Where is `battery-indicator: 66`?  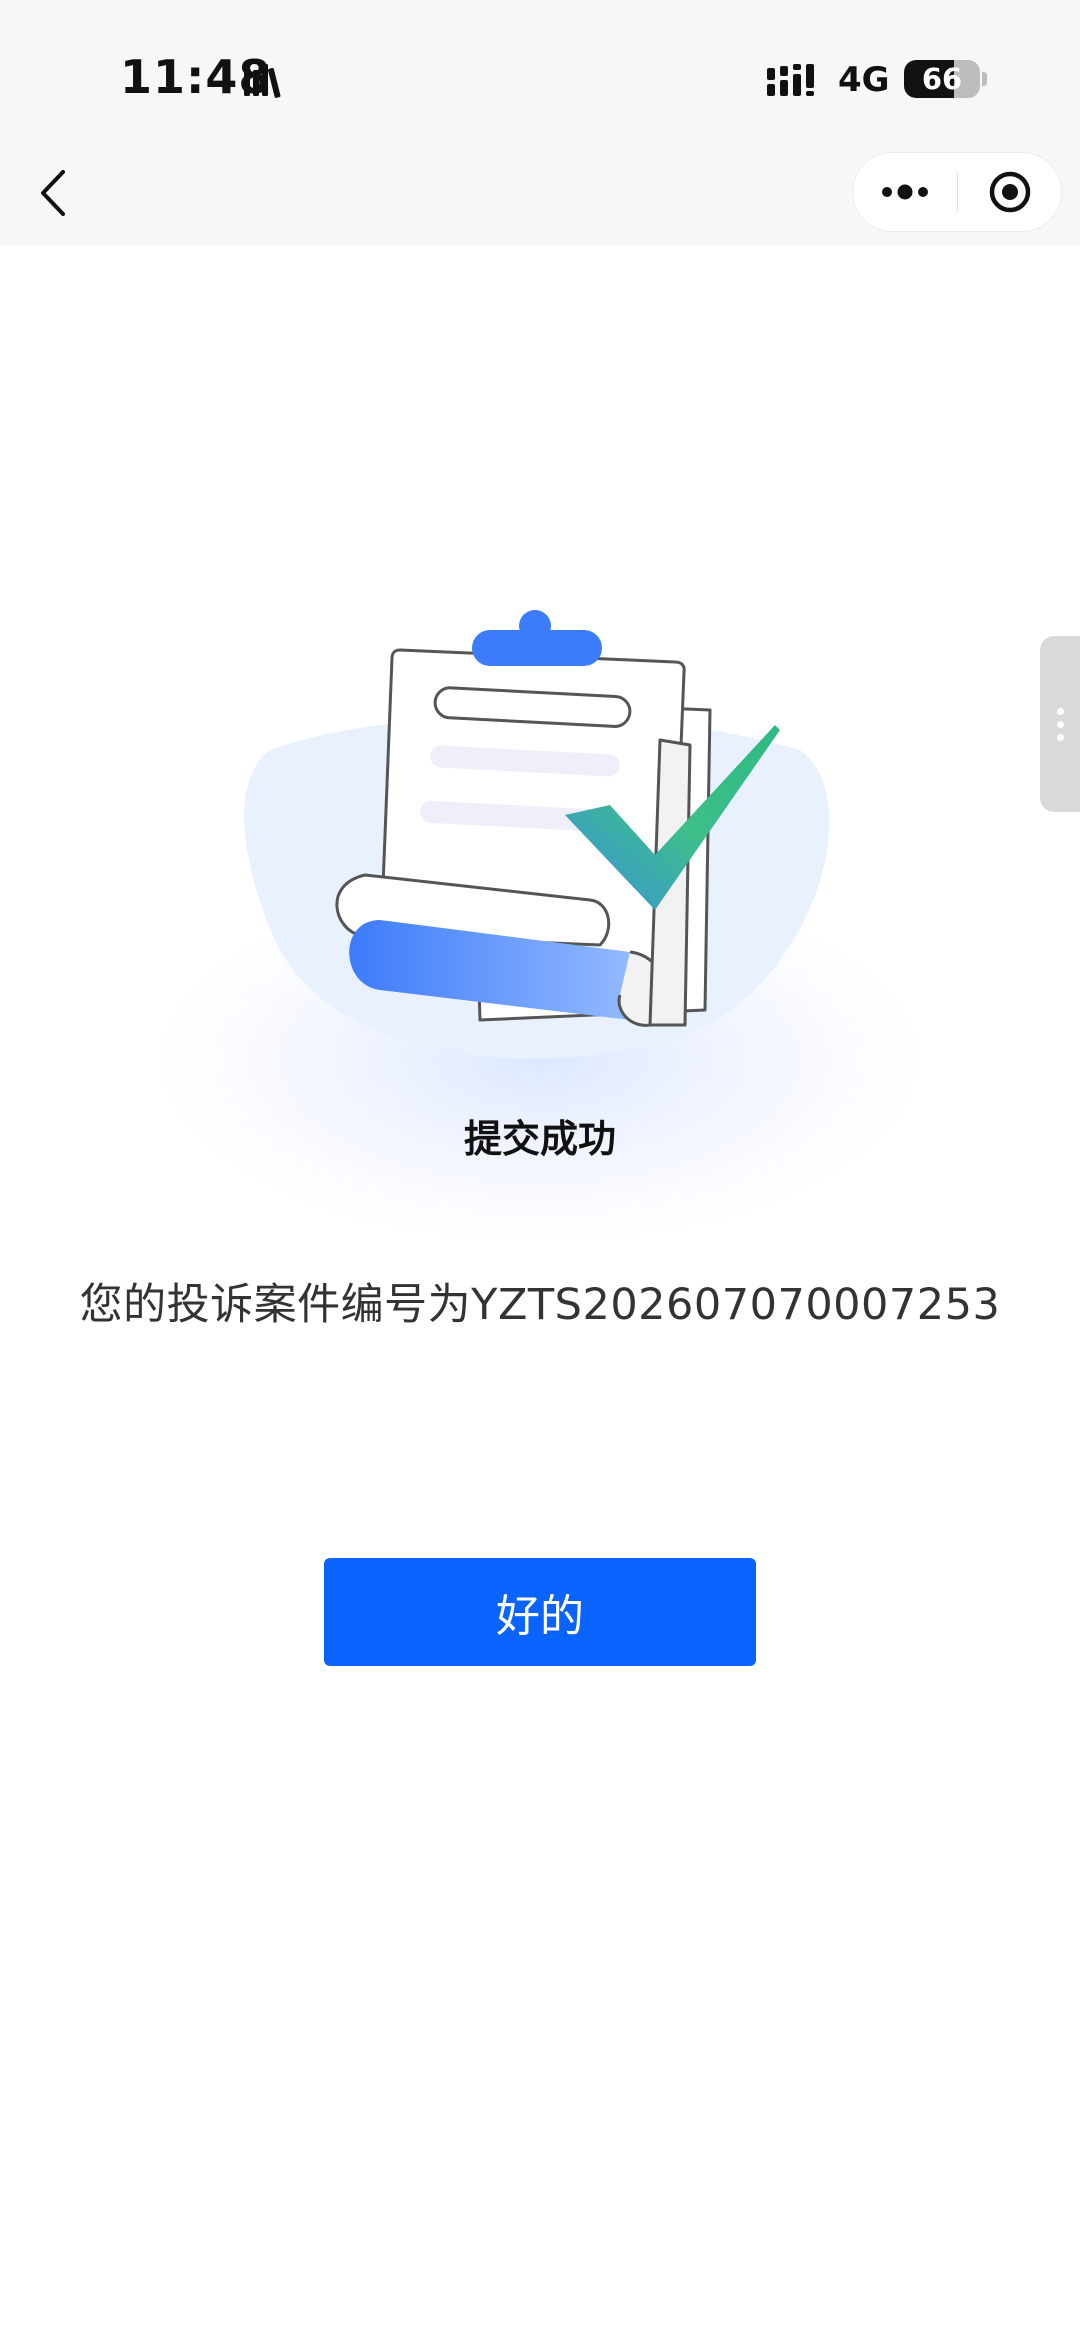 battery-indicator: 66 is located at coordinates (942, 79).